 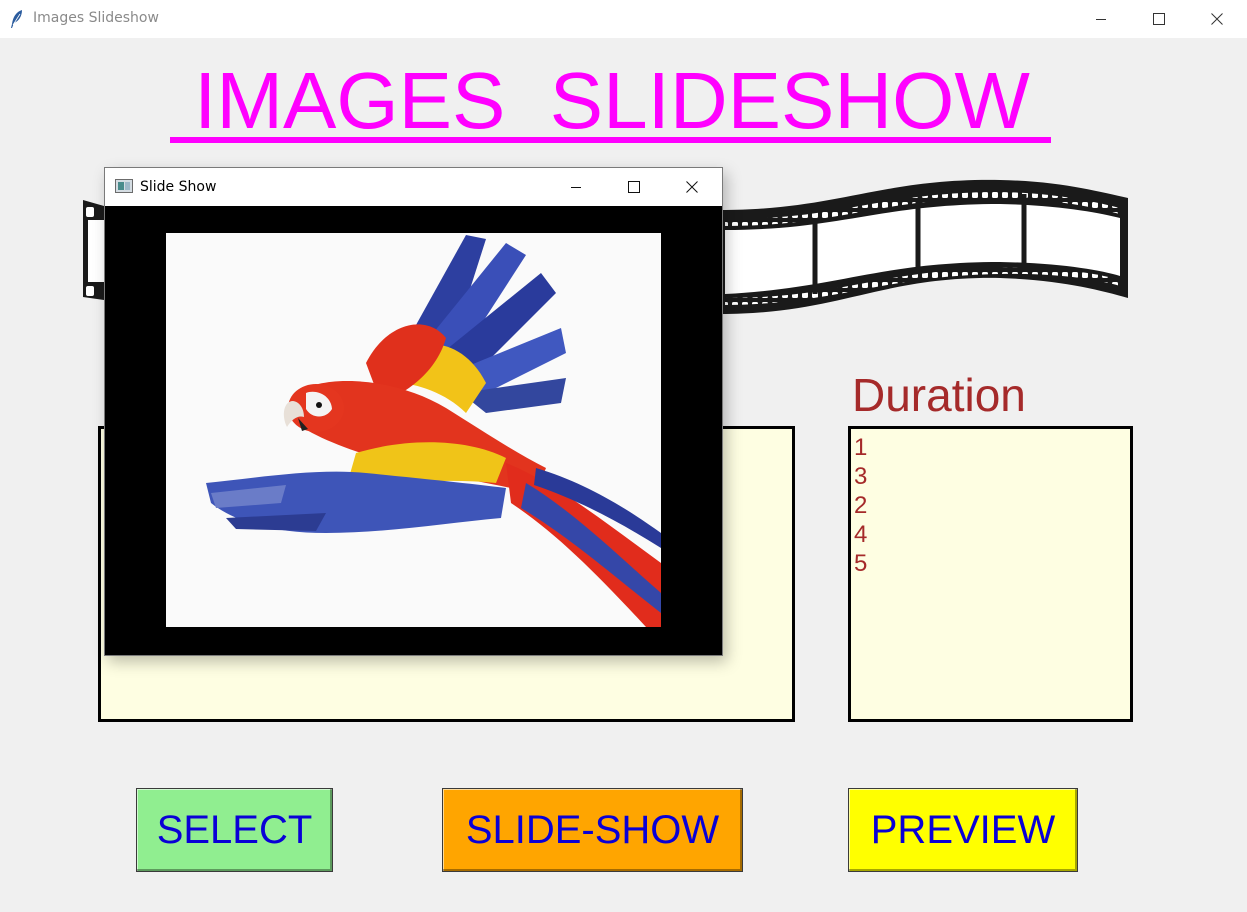 I want to click on slide-show-close-button, so click(x=692, y=187).